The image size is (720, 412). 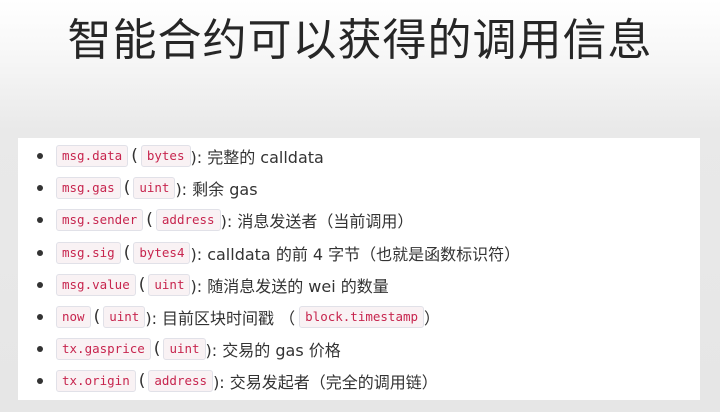 I want to click on variable-name: tx.gasprice, so click(x=103, y=349).